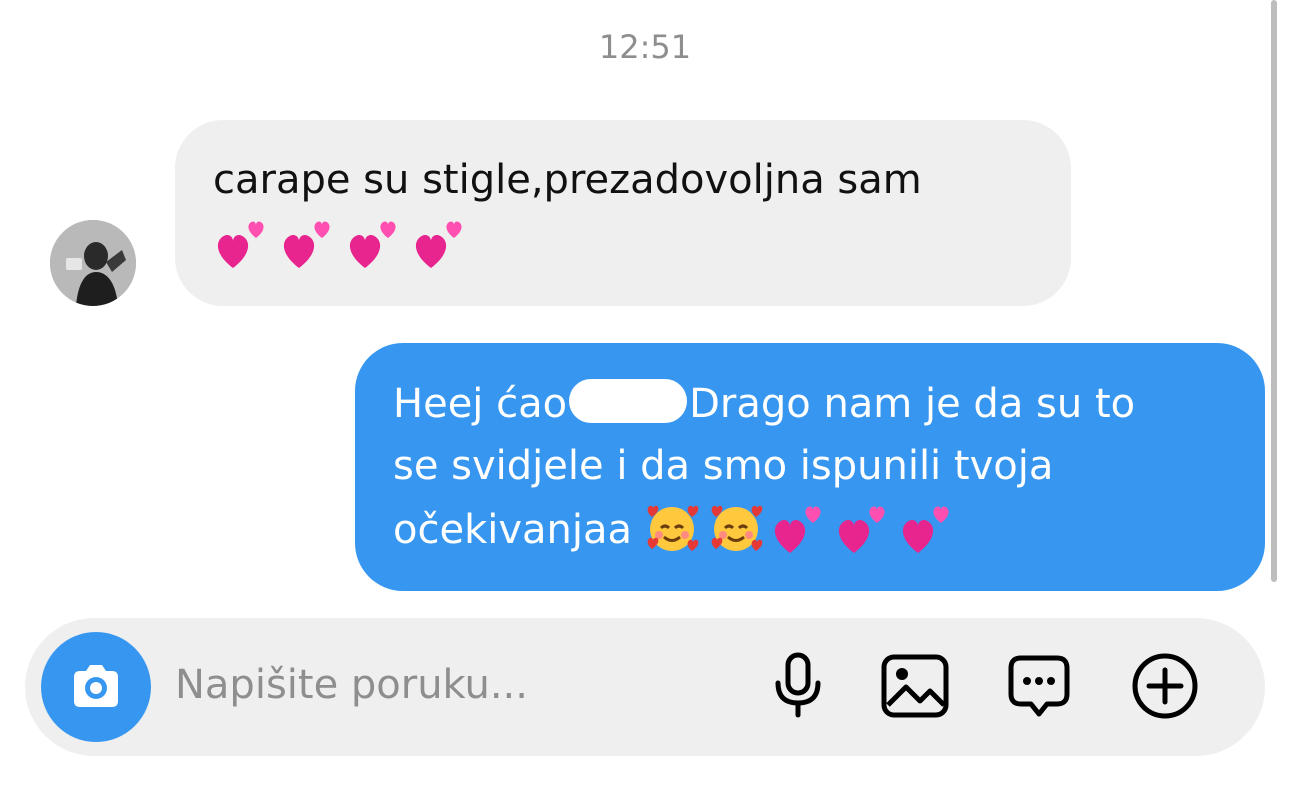 Image resolution: width=1290 pixels, height=801 pixels. I want to click on sticker-button, so click(1039, 686).